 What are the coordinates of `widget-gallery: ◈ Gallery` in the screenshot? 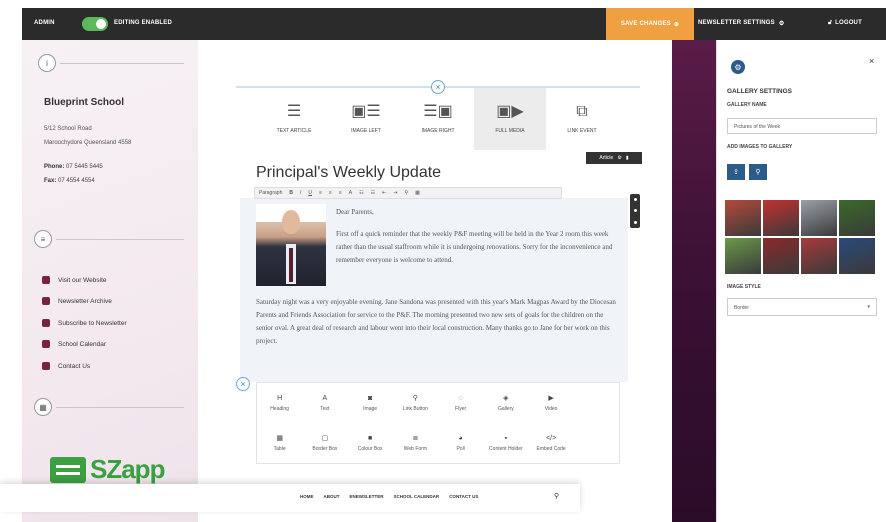 It's located at (505, 403).